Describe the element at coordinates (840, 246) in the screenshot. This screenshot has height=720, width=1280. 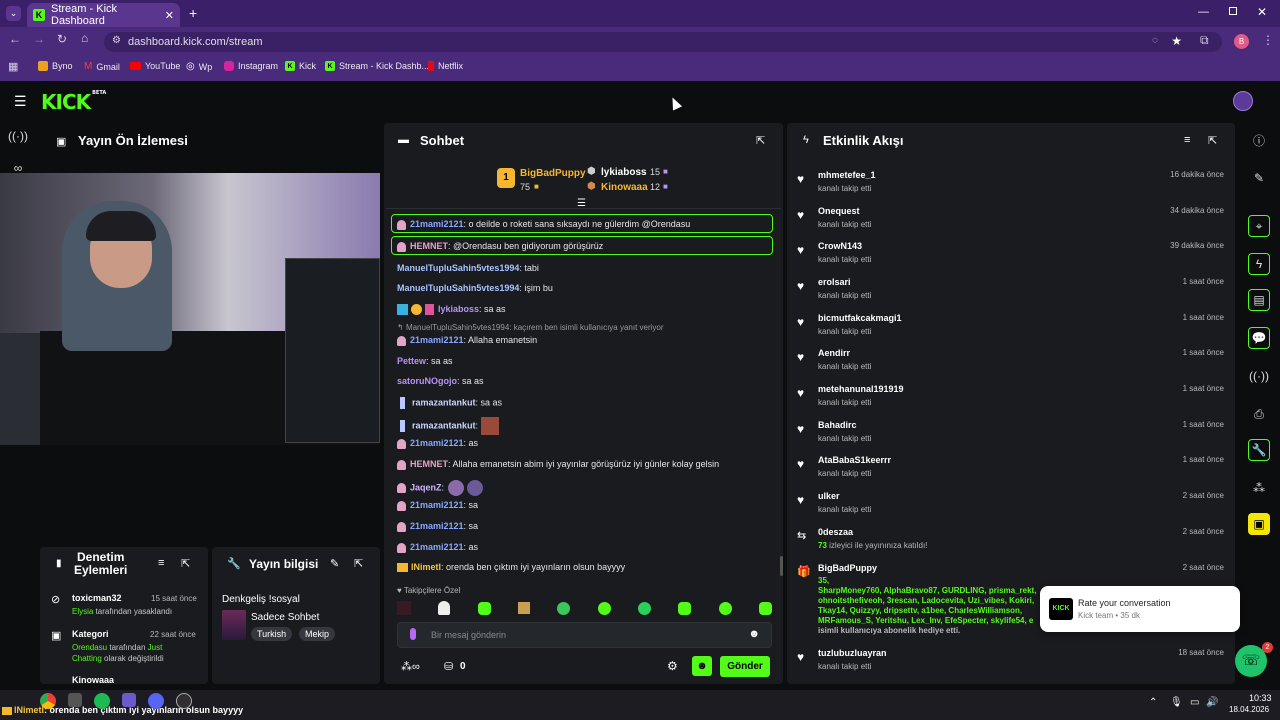
I see `activity-user: CrowN143` at that location.